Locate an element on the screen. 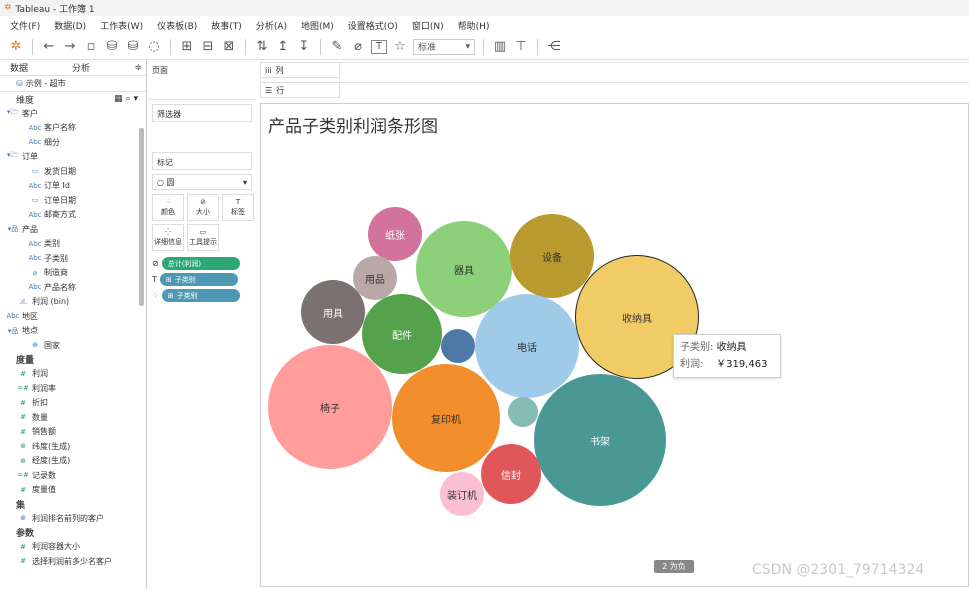  field-item: =# 利润率 is located at coordinates (73, 388).